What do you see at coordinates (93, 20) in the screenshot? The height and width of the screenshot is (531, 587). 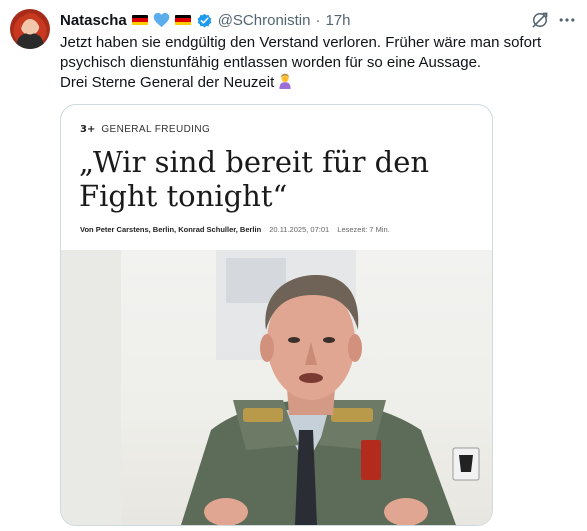 I see `author-name: Natascha` at bounding box center [93, 20].